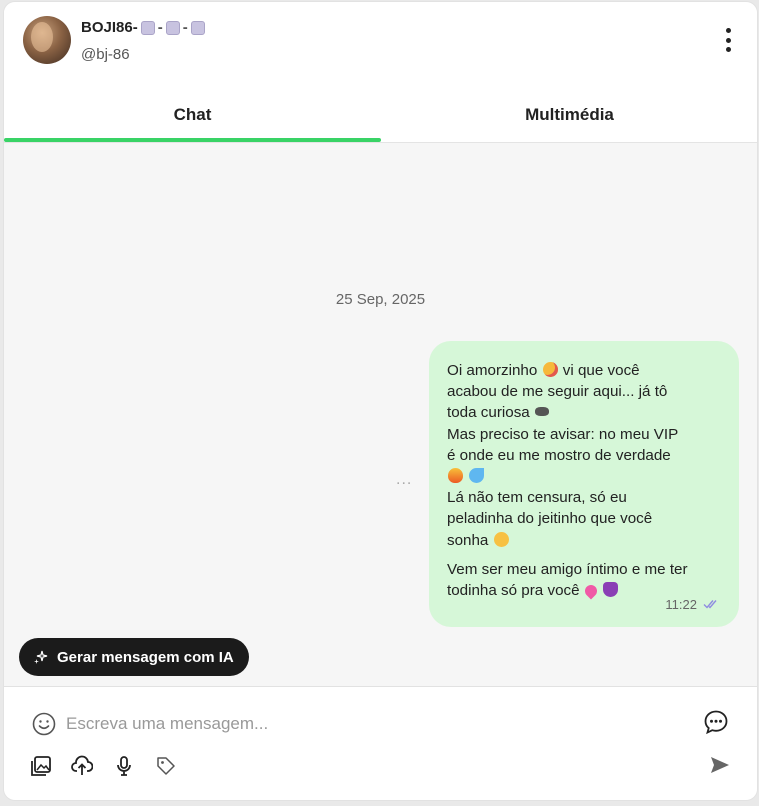 Image resolution: width=759 pixels, height=806 pixels. I want to click on eyes-emoji-icon, so click(541, 412).